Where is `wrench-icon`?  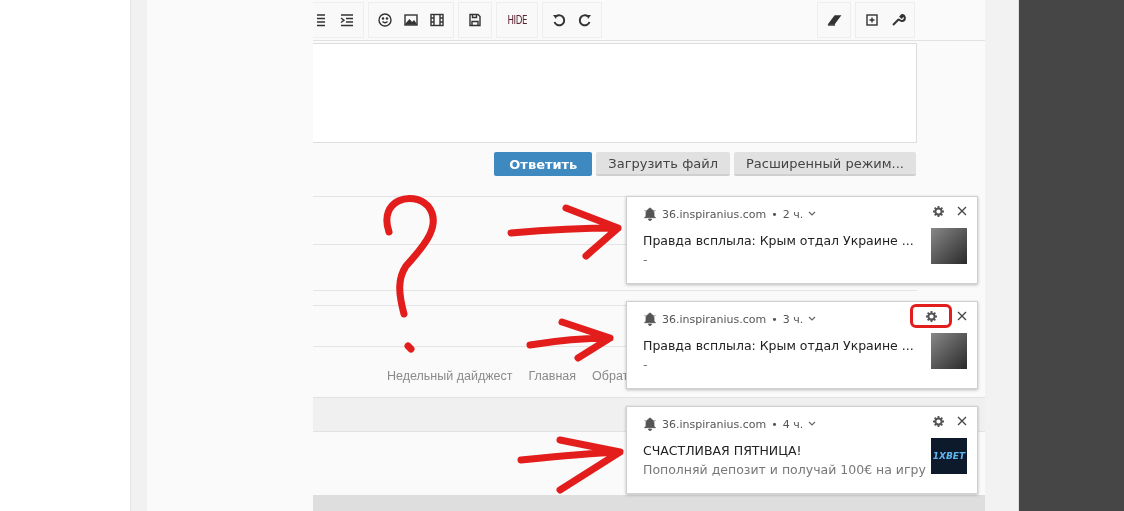
wrench-icon is located at coordinates (898, 20).